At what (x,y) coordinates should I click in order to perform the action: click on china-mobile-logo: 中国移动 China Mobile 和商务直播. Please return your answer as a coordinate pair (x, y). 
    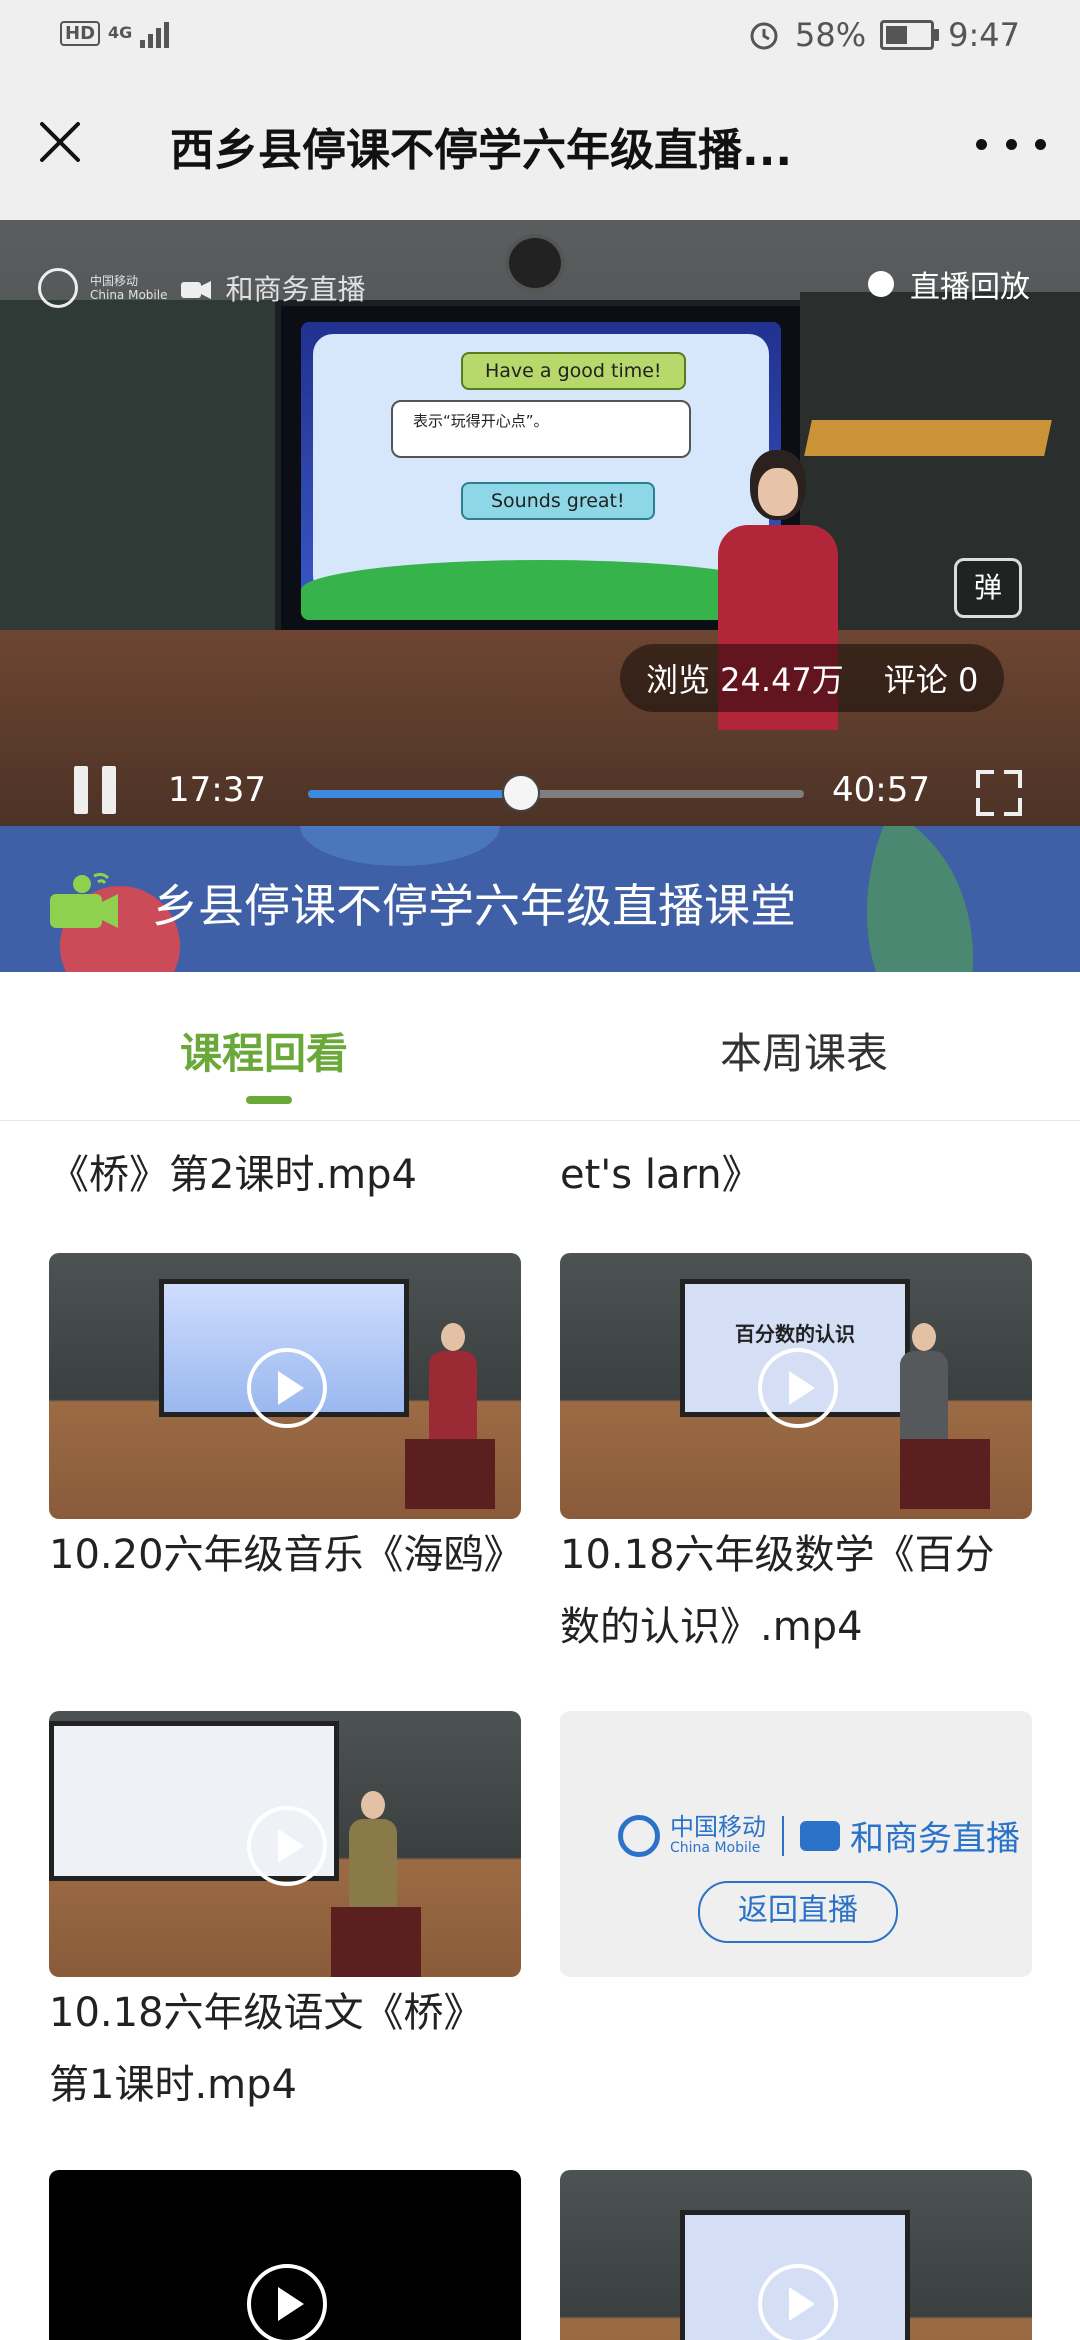
    Looking at the image, I should click on (819, 1835).